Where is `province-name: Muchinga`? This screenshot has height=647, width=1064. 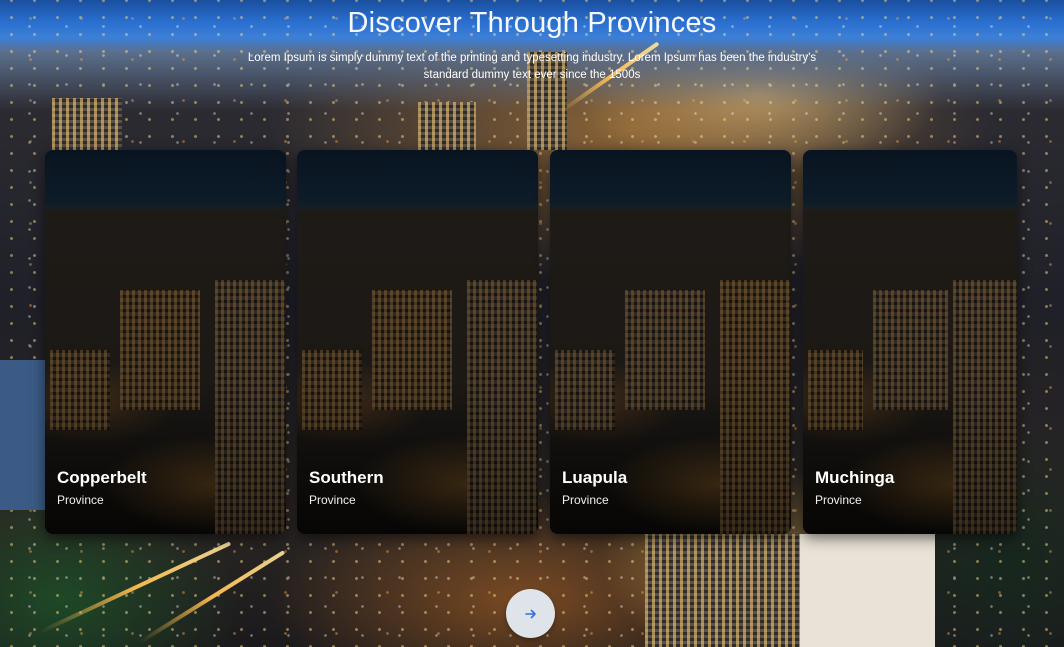 province-name: Muchinga is located at coordinates (855, 477).